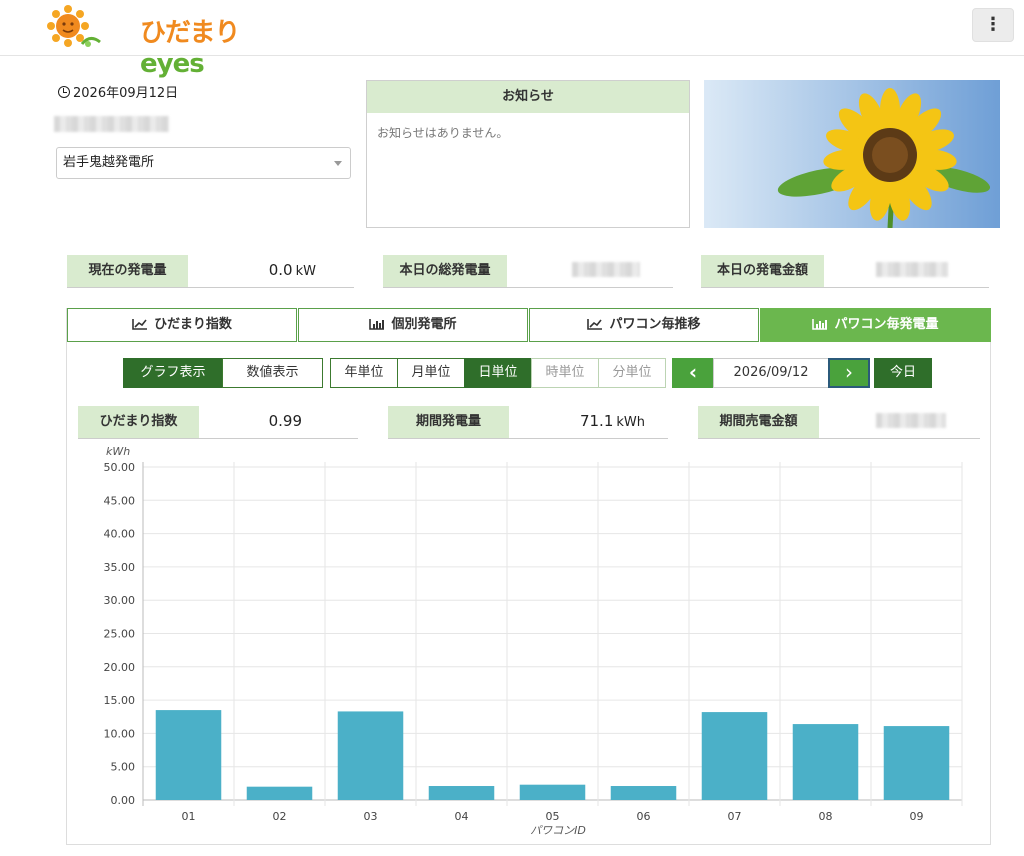 The image size is (1024, 856). I want to click on x-tick-label: 06, so click(644, 816).